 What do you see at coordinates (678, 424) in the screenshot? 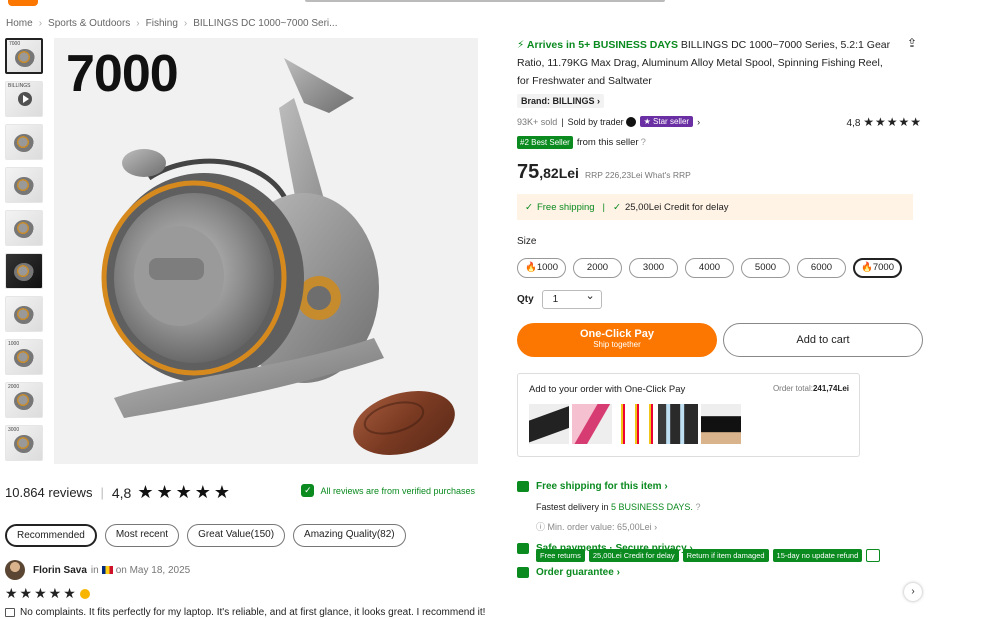
I see `addon-product-pads` at bounding box center [678, 424].